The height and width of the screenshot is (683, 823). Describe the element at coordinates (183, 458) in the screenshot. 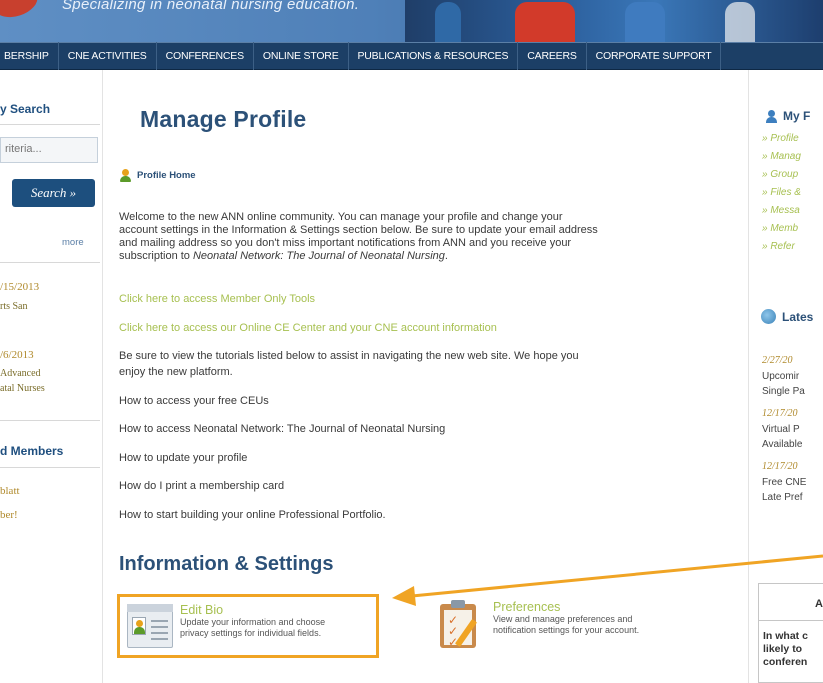

I see `tutorial-link: How to update your profile` at that location.